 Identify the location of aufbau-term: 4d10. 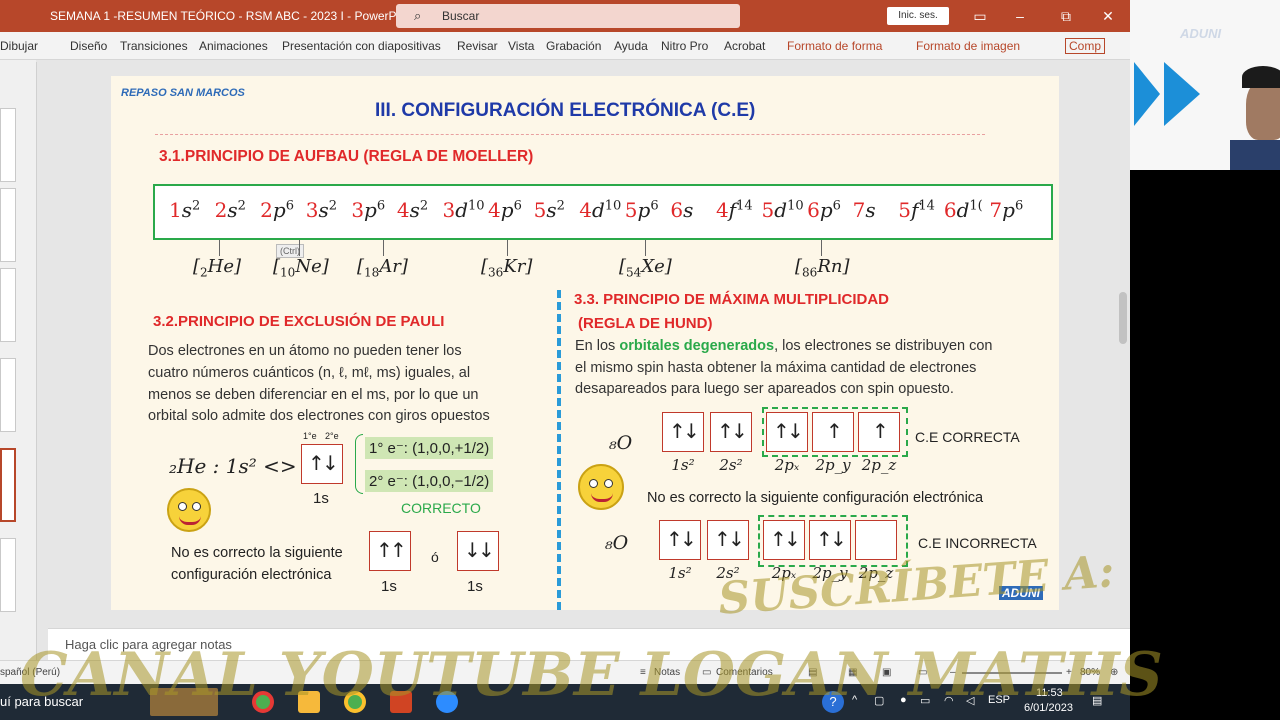
(600, 210).